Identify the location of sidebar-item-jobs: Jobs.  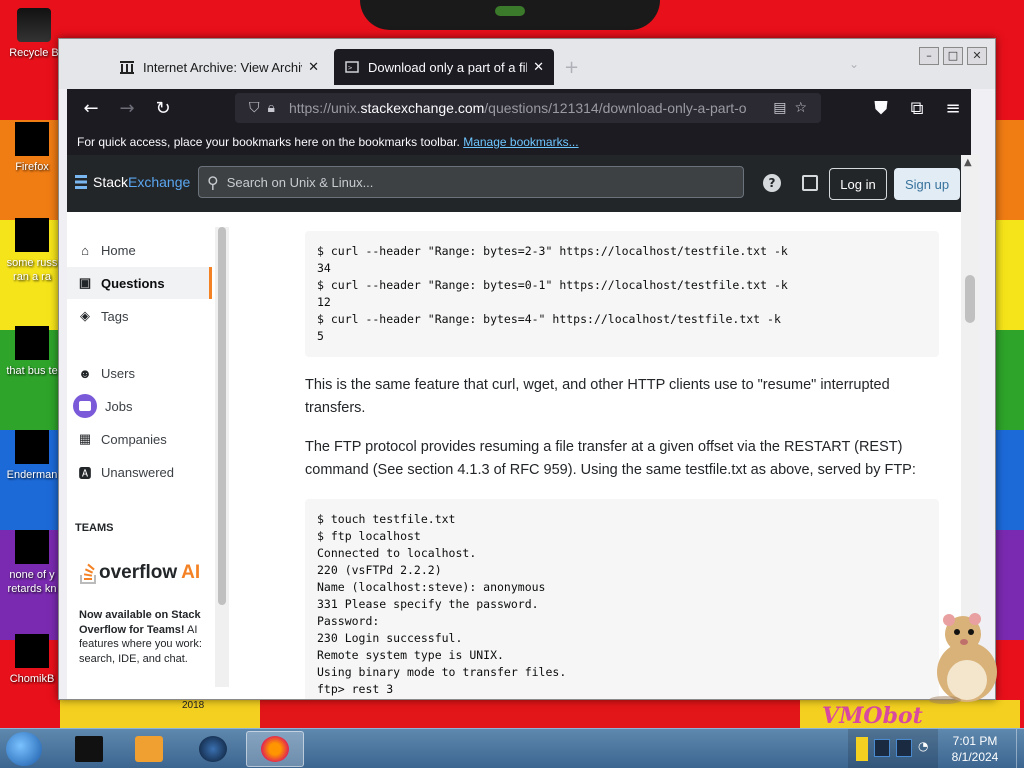
(139, 406).